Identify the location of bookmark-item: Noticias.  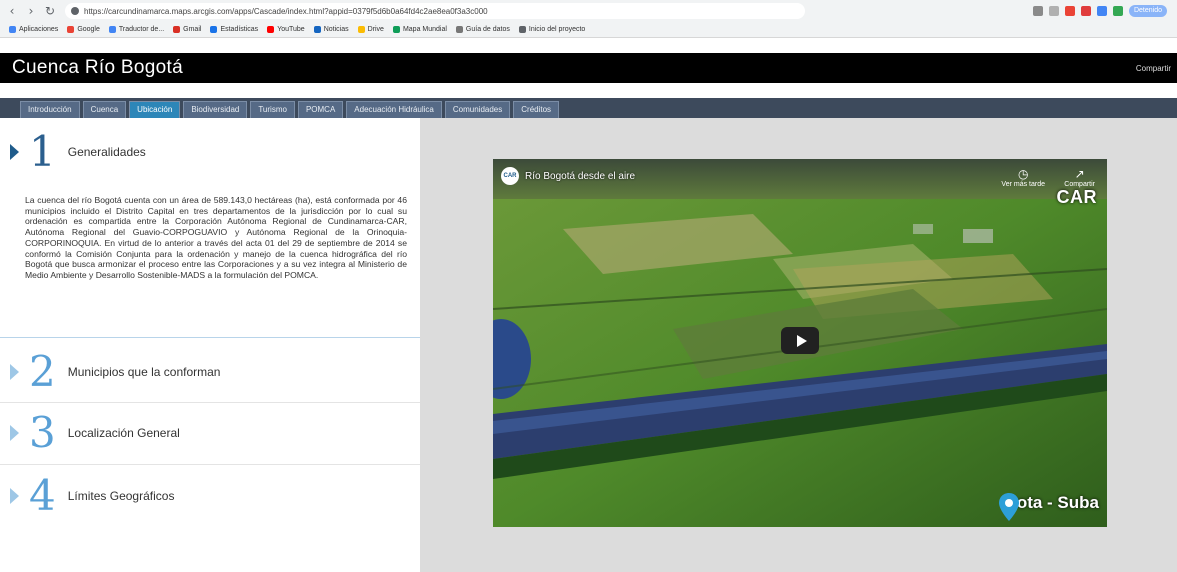
(331, 29).